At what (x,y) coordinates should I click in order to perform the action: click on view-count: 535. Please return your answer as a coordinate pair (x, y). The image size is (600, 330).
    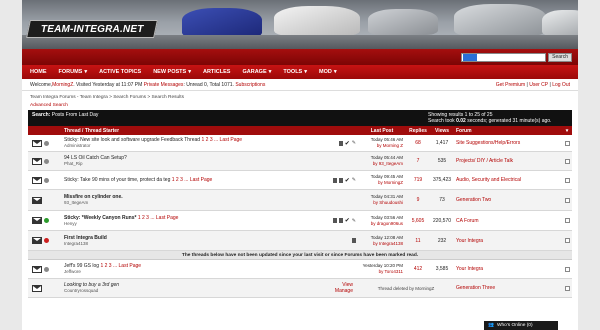
    Looking at the image, I should click on (442, 161).